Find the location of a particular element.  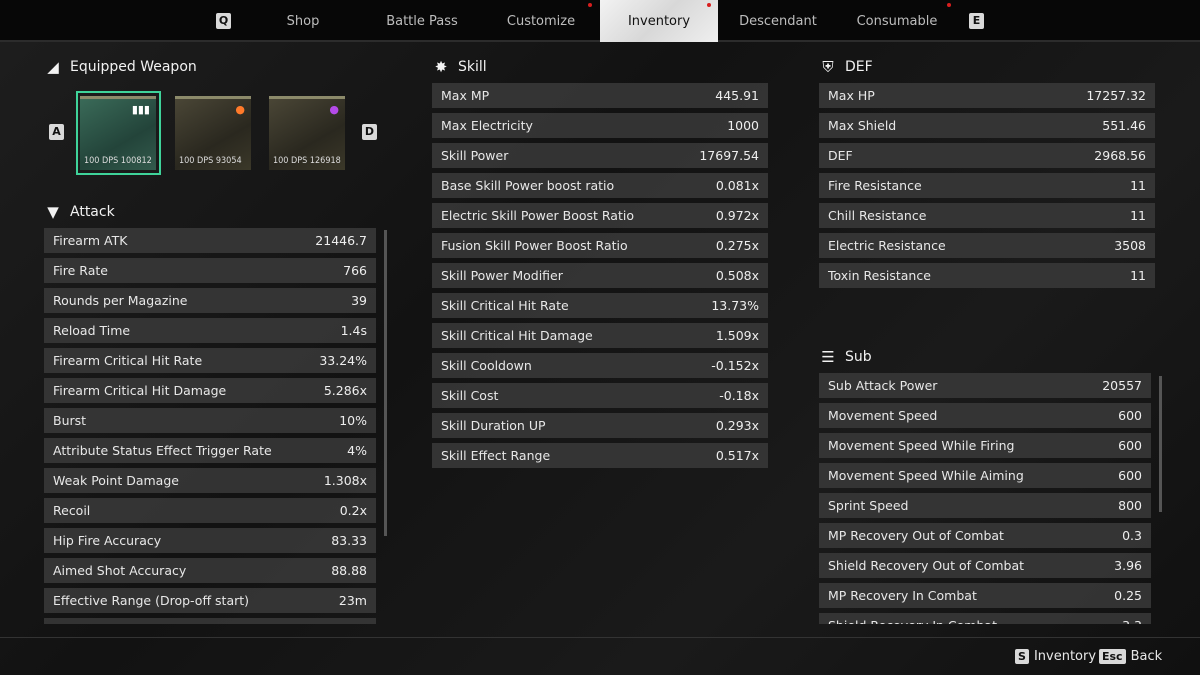

weapon-slot-1: ▮▮▮ 100 DPS 100812 is located at coordinates (118, 133).